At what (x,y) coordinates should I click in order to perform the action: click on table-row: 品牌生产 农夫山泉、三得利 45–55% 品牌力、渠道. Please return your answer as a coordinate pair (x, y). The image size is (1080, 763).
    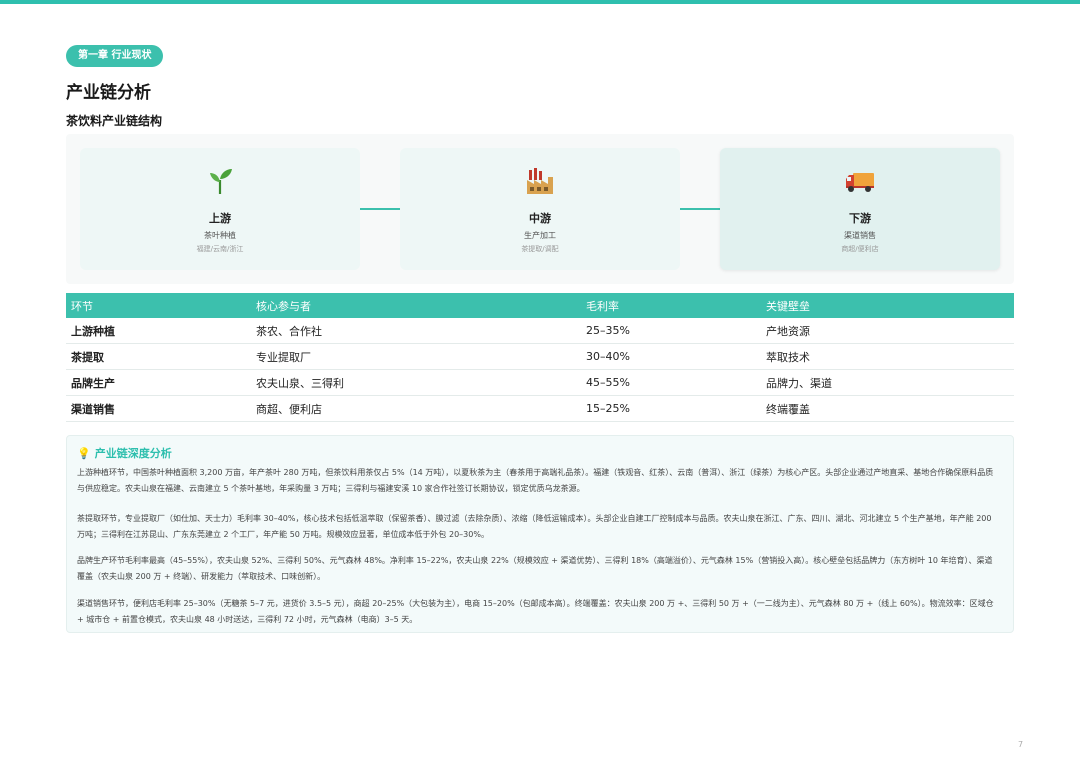
    Looking at the image, I should click on (540, 382).